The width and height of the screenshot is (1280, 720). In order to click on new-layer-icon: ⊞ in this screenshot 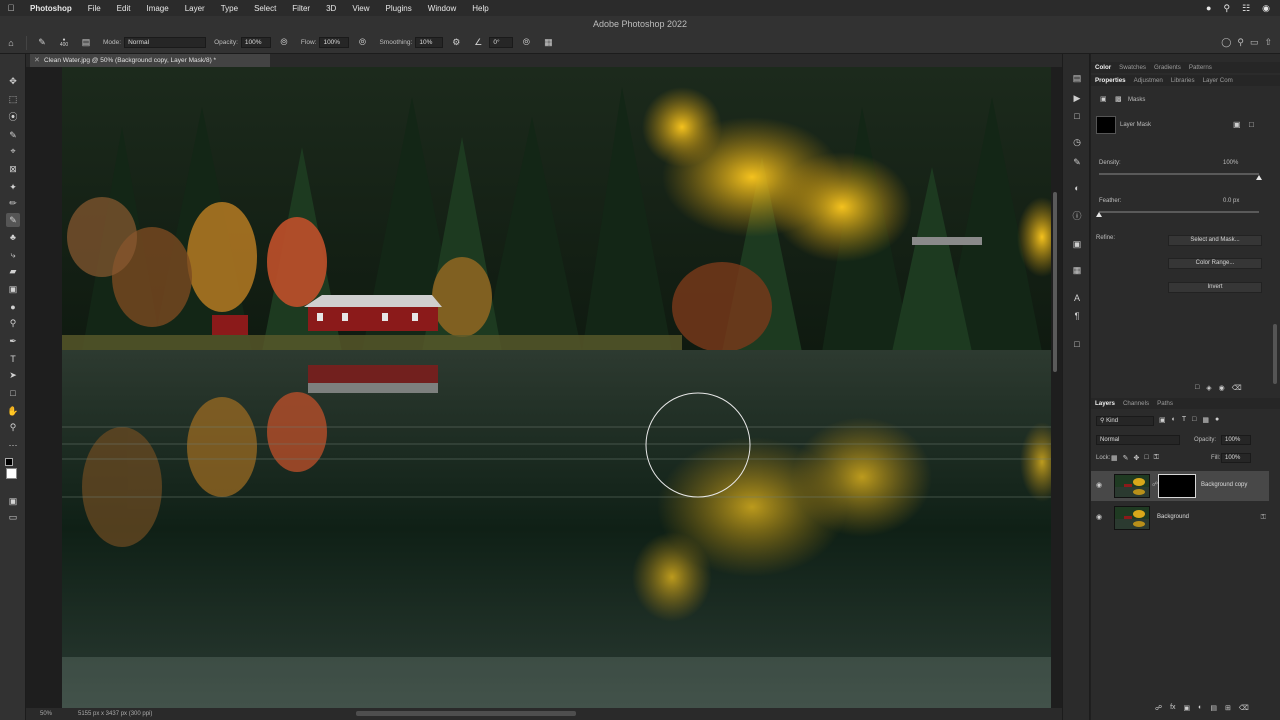, I will do `click(1228, 708)`.